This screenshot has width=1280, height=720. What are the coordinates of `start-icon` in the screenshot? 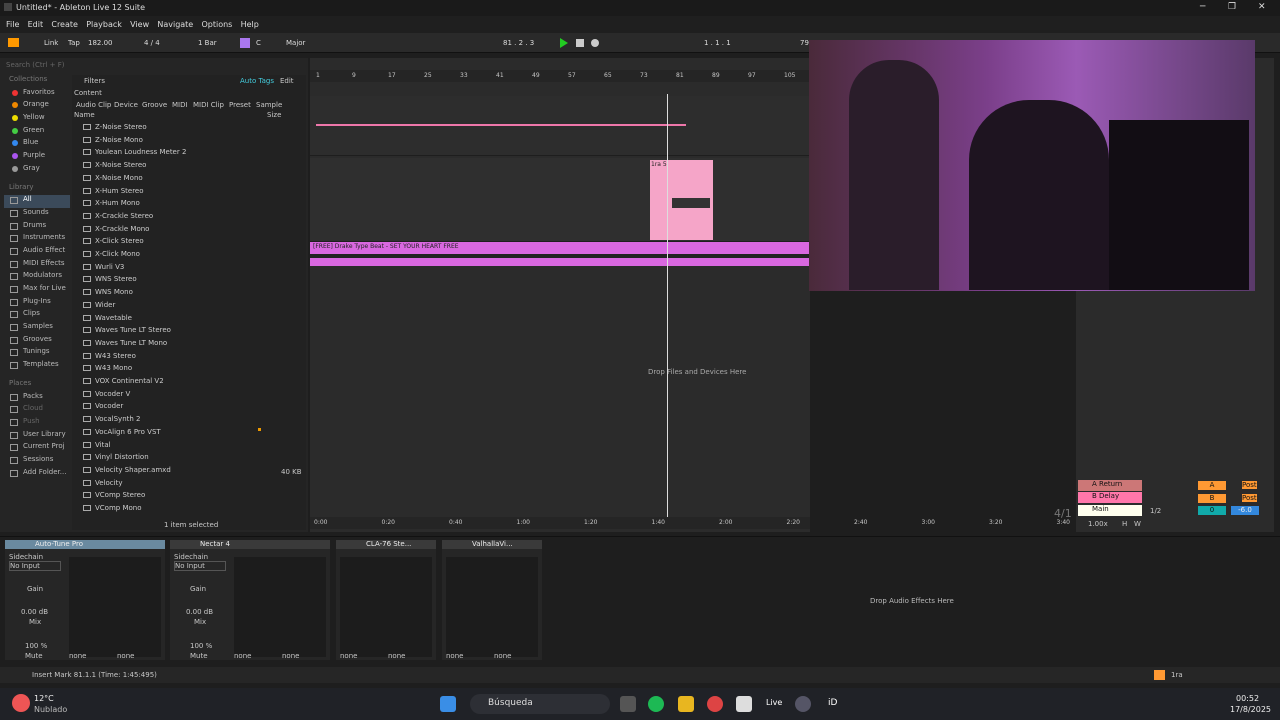 It's located at (448, 704).